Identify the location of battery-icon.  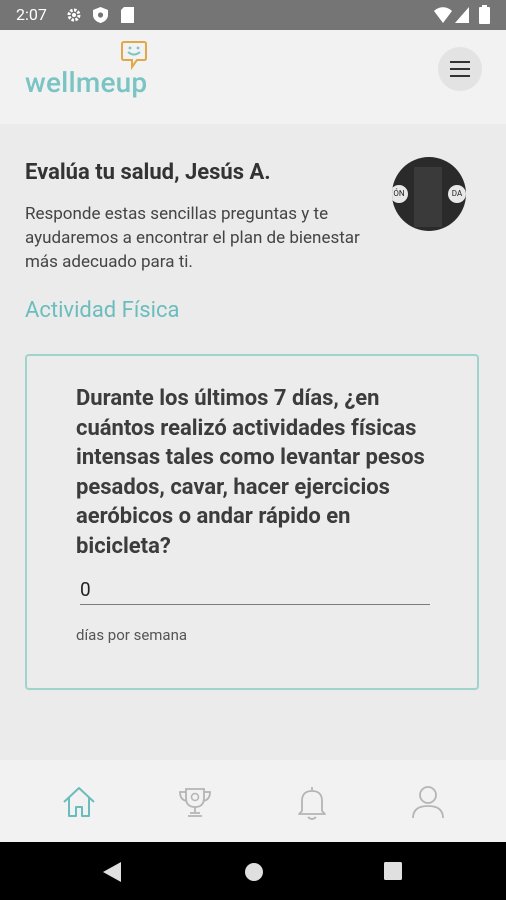
(484, 14).